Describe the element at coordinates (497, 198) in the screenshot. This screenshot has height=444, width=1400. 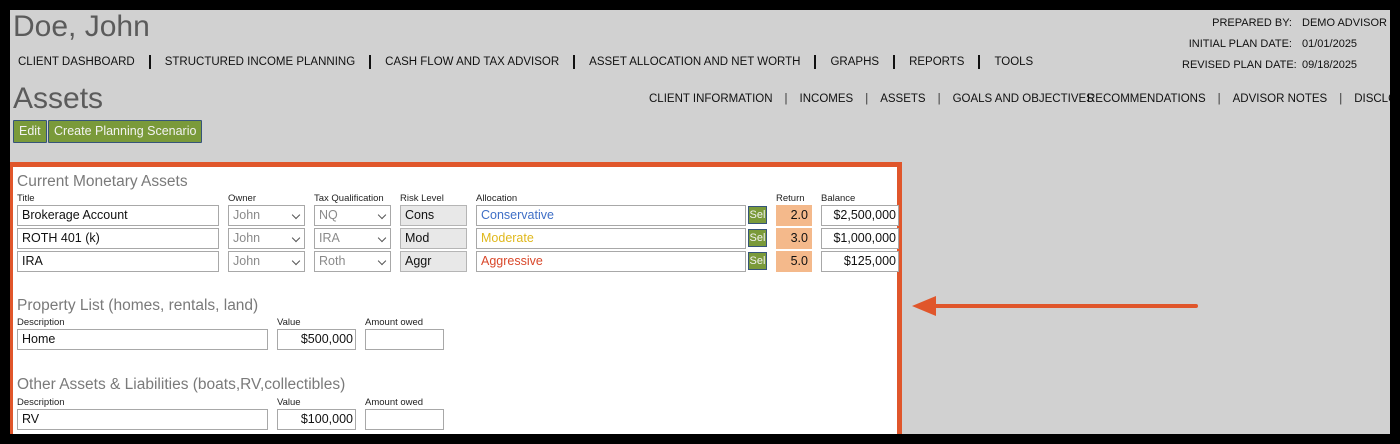
I see `col-header-allocation: Allocation` at that location.